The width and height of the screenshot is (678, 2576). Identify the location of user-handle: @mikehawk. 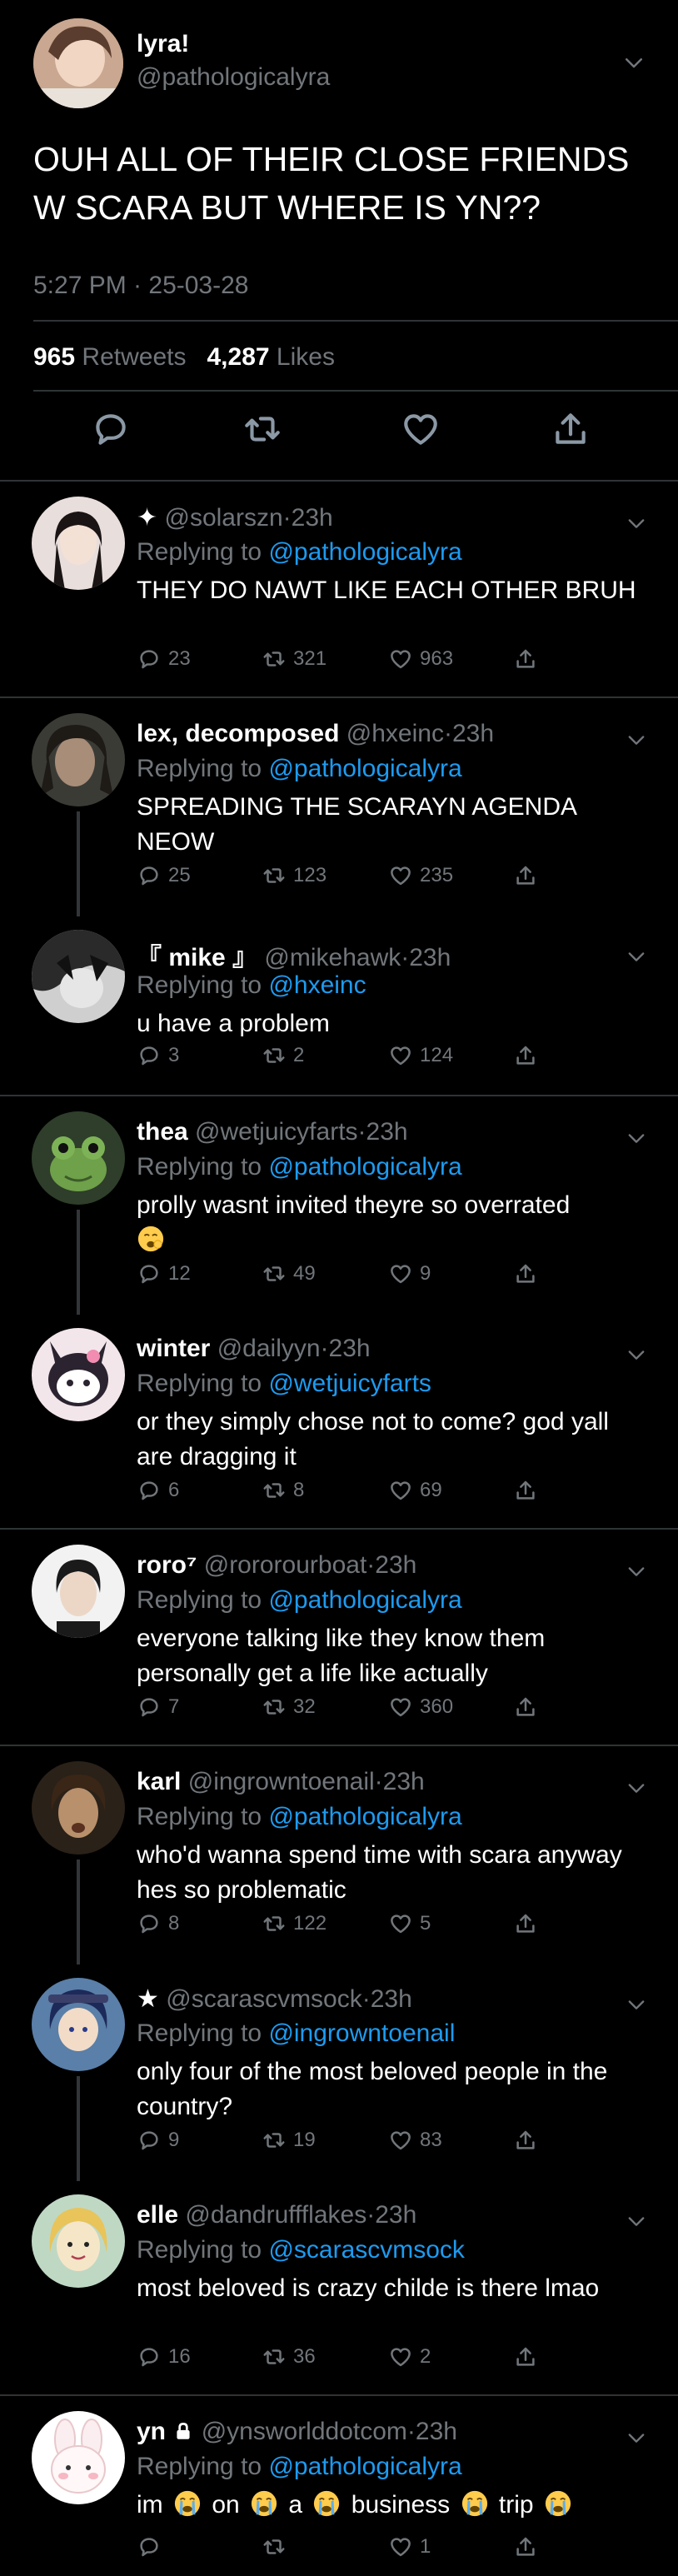
(332, 957).